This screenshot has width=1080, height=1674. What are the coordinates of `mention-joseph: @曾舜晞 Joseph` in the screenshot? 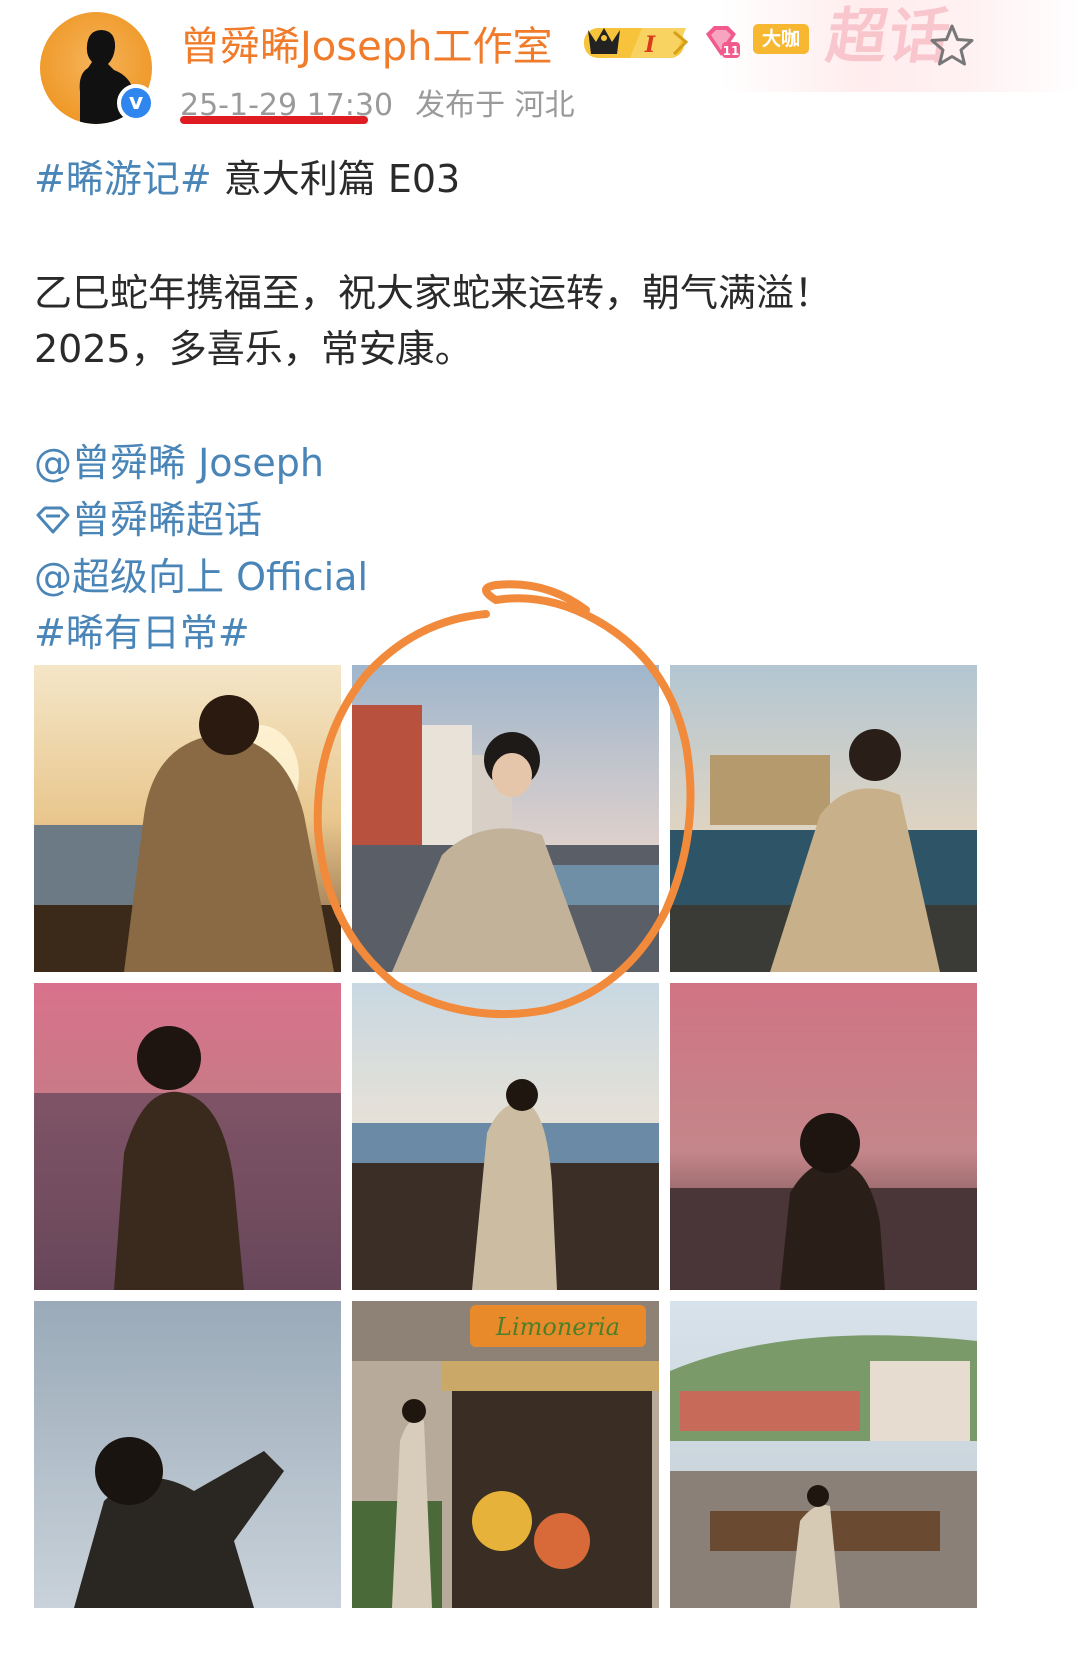 It's located at (179, 459).